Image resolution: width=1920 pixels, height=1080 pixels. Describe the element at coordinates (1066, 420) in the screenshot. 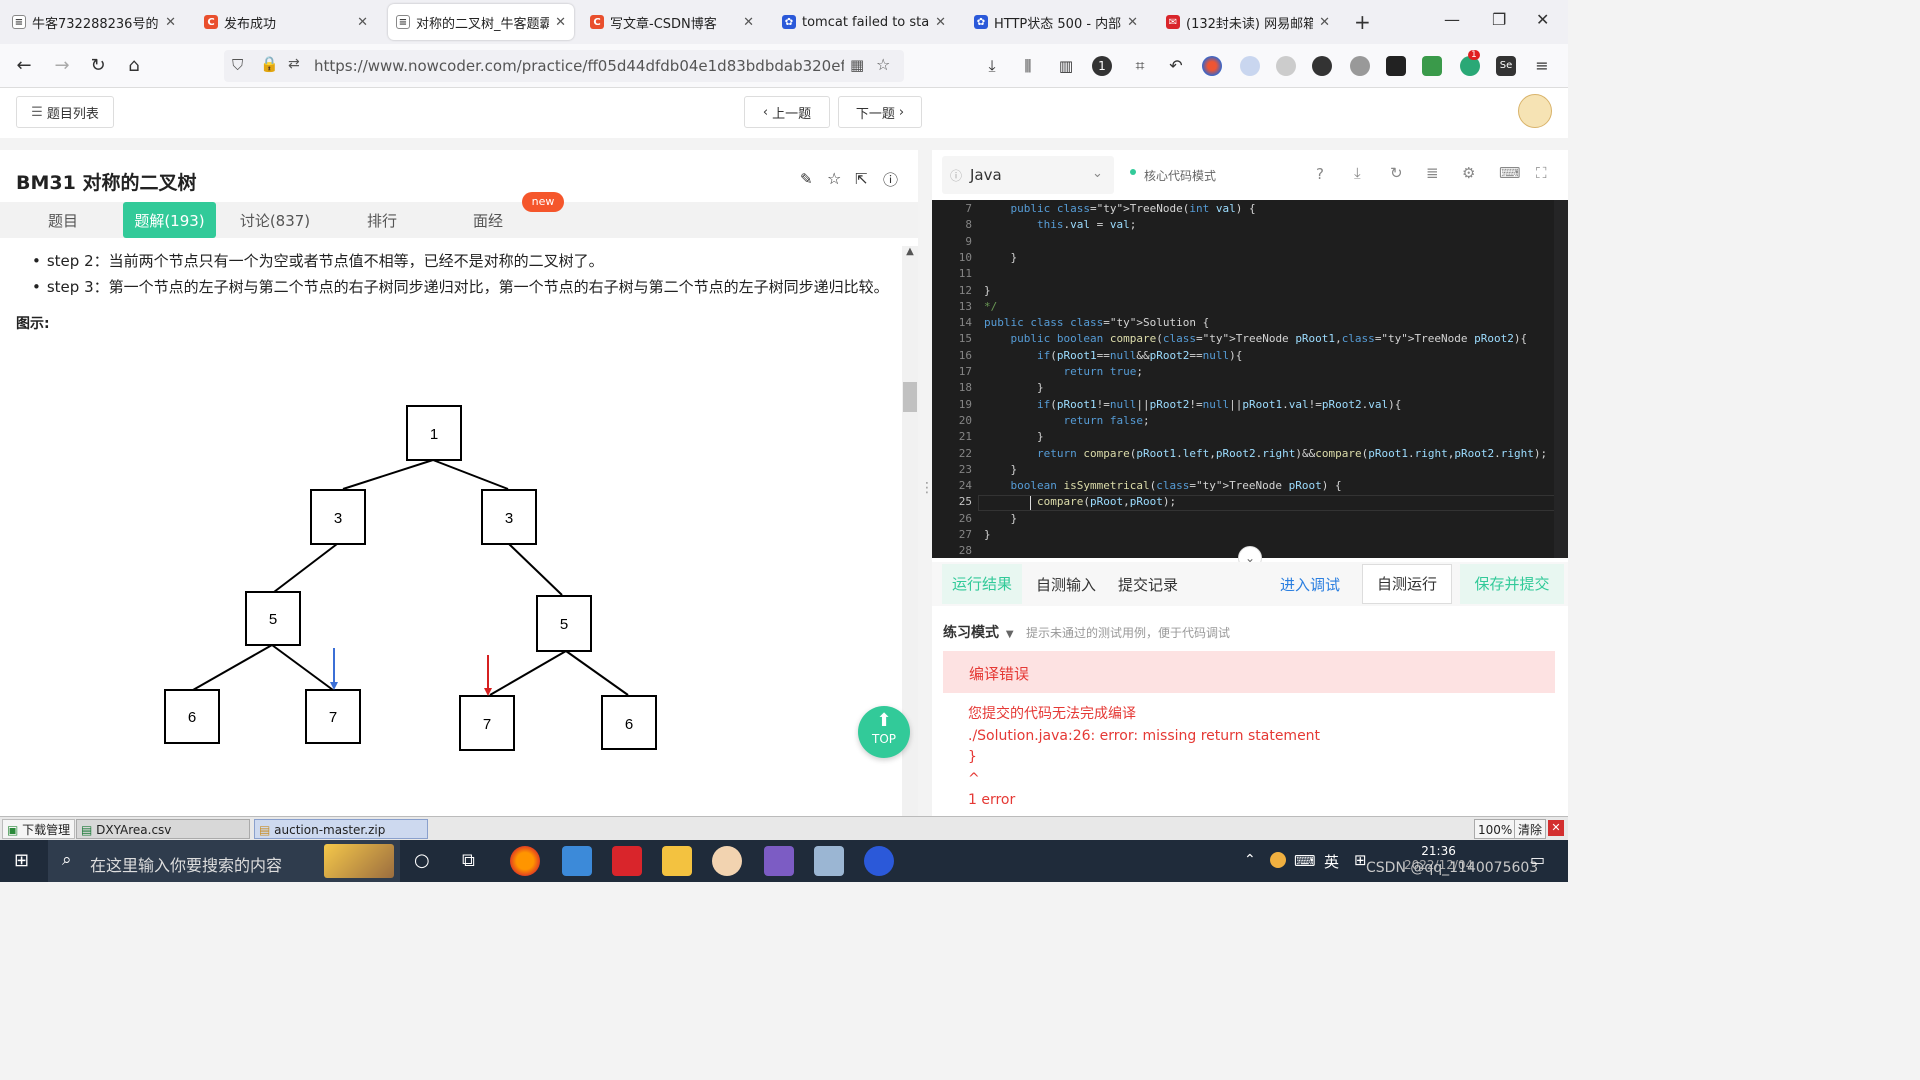

I see `code-line: return false;` at that location.